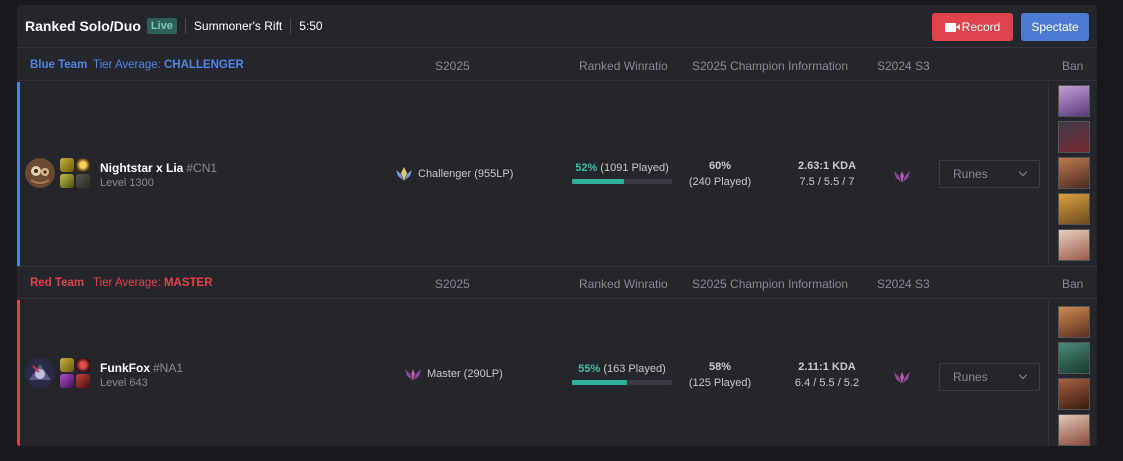 The width and height of the screenshot is (1123, 461). What do you see at coordinates (465, 374) in the screenshot?
I see `rank-text: Master (290LP)` at bounding box center [465, 374].